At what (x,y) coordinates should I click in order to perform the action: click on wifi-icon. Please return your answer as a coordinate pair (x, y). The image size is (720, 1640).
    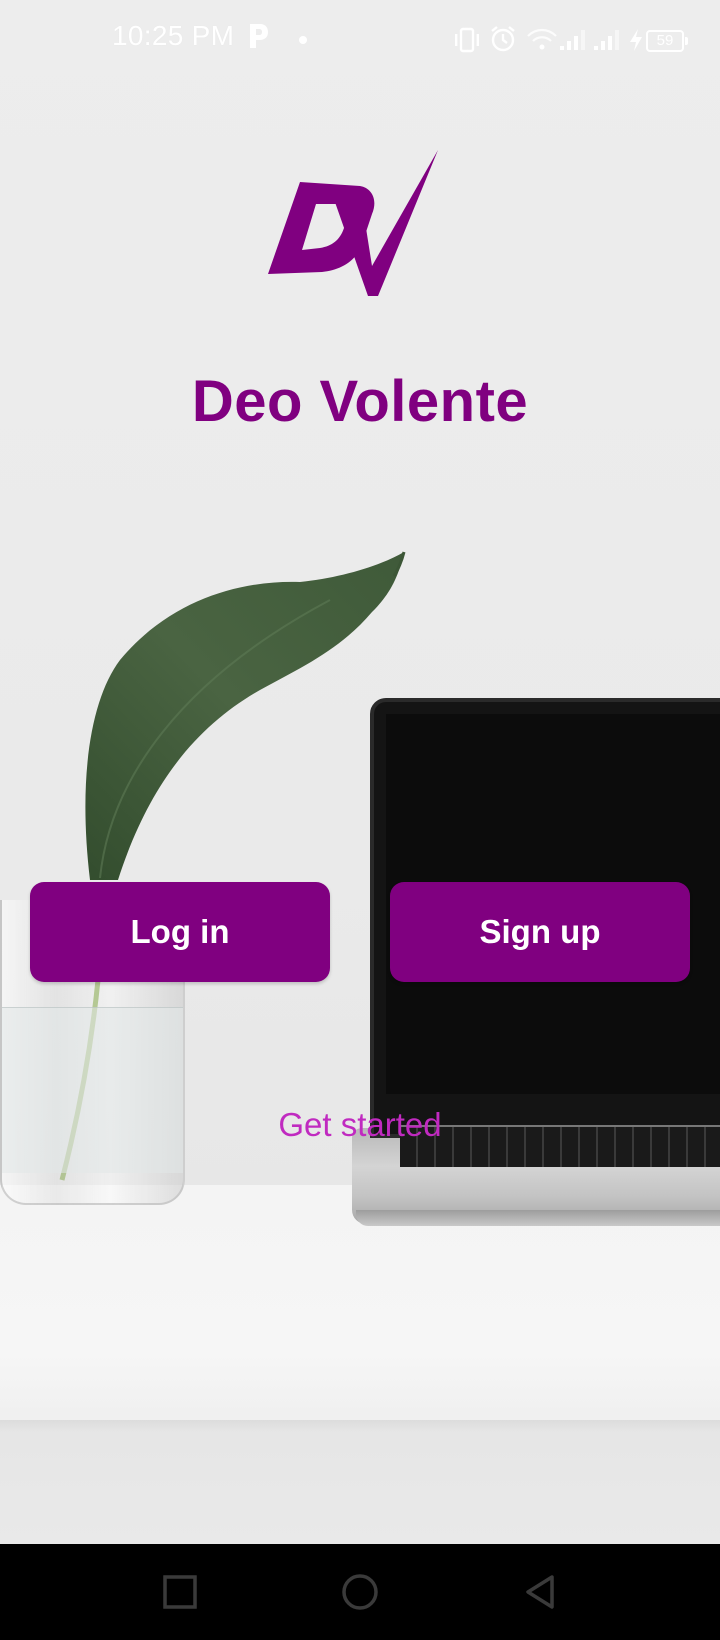
    Looking at the image, I should click on (542, 39).